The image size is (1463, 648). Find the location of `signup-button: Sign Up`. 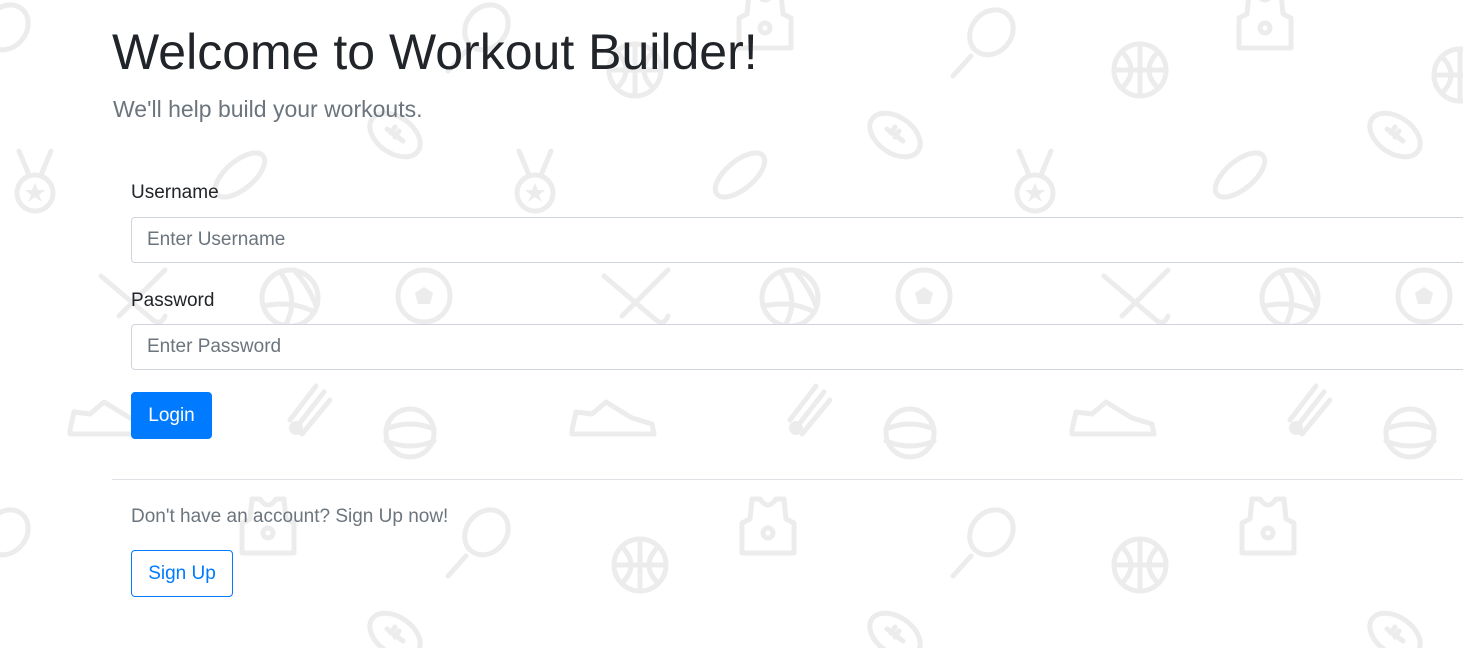

signup-button: Sign Up is located at coordinates (182, 573).